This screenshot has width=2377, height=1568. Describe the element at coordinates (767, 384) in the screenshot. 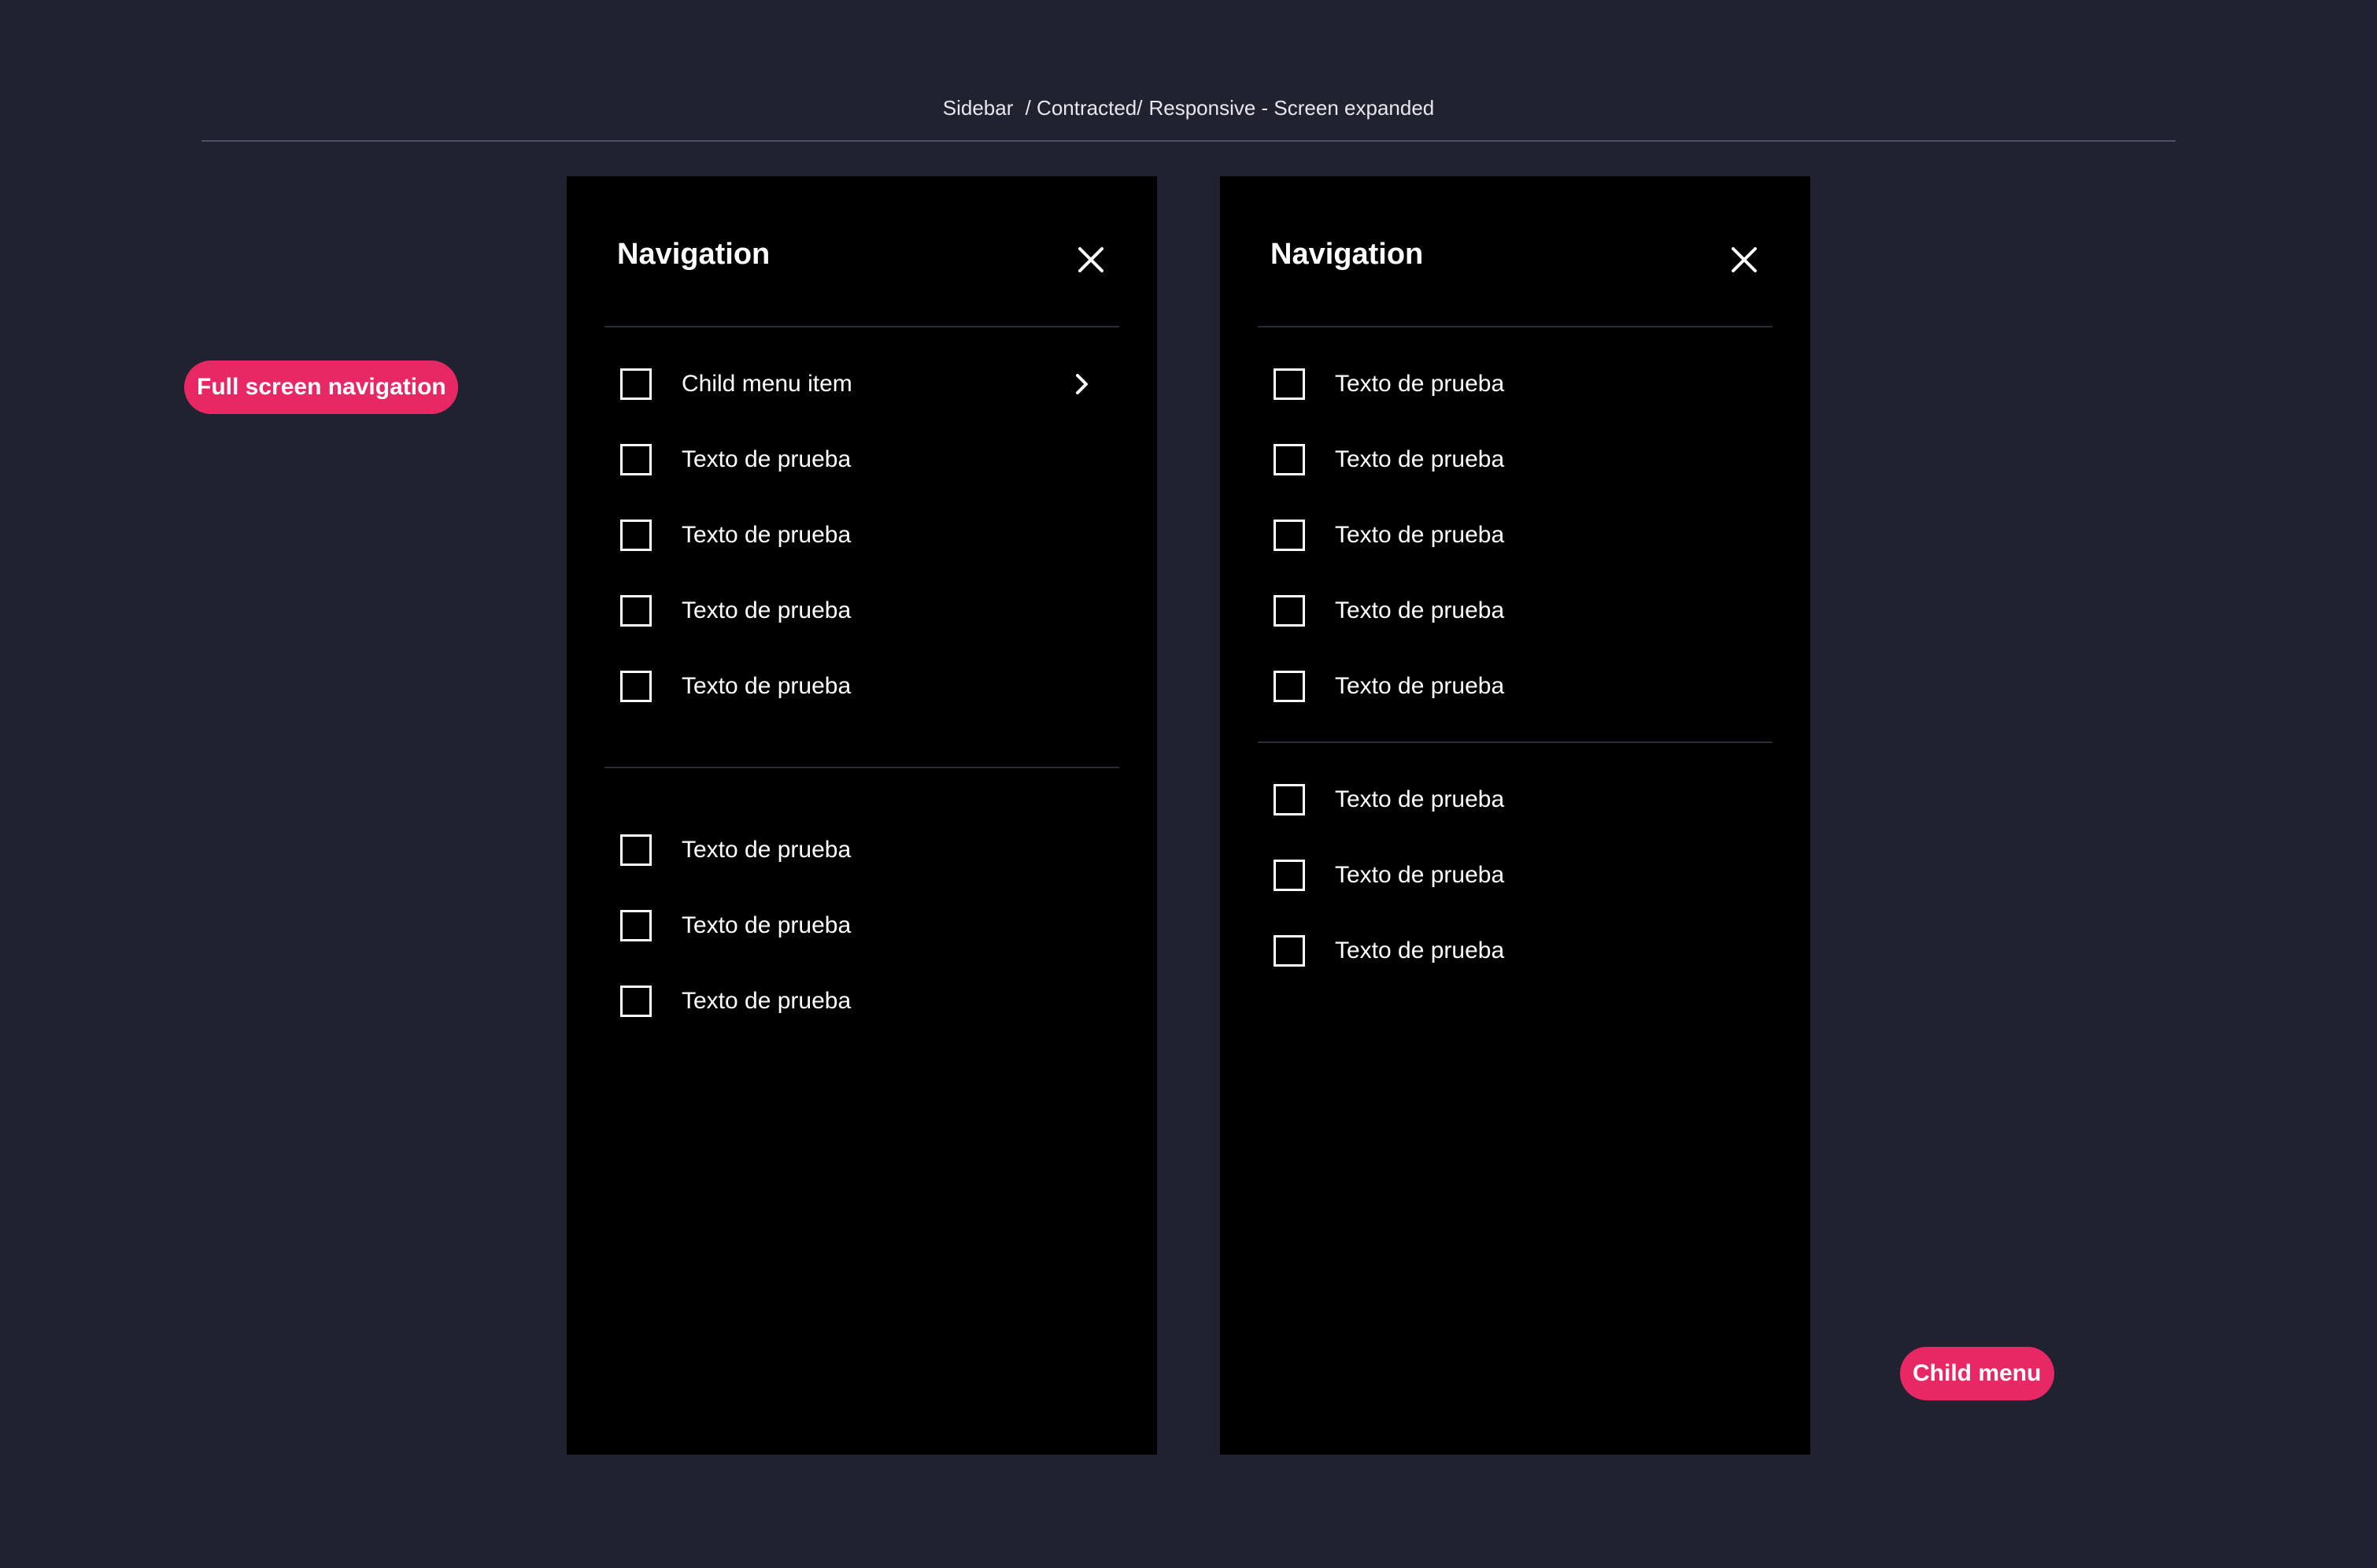

I see `nav-item-label: Child menu item` at that location.